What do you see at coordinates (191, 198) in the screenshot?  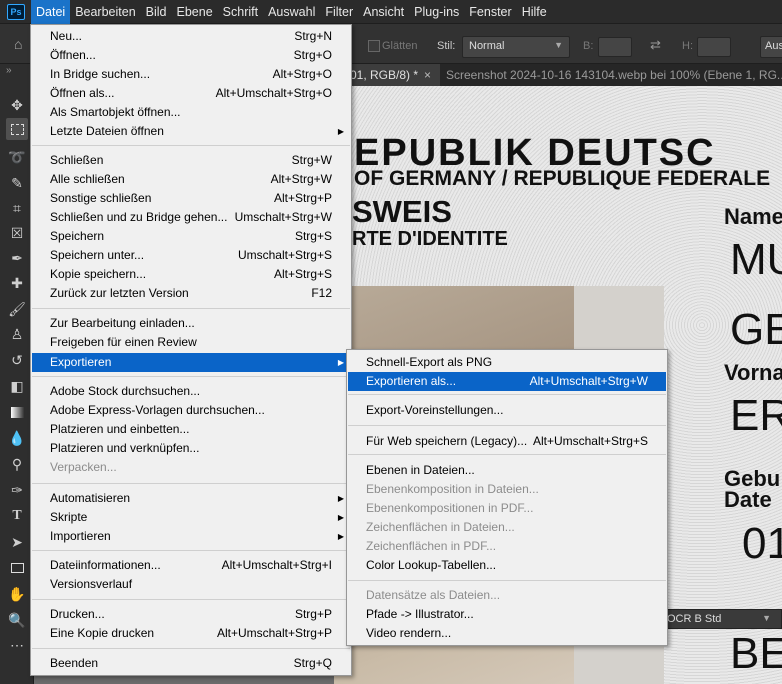 I see `datei-item-sonstige-schliessen: Sonstige schließen Alt+Strg+P` at bounding box center [191, 198].